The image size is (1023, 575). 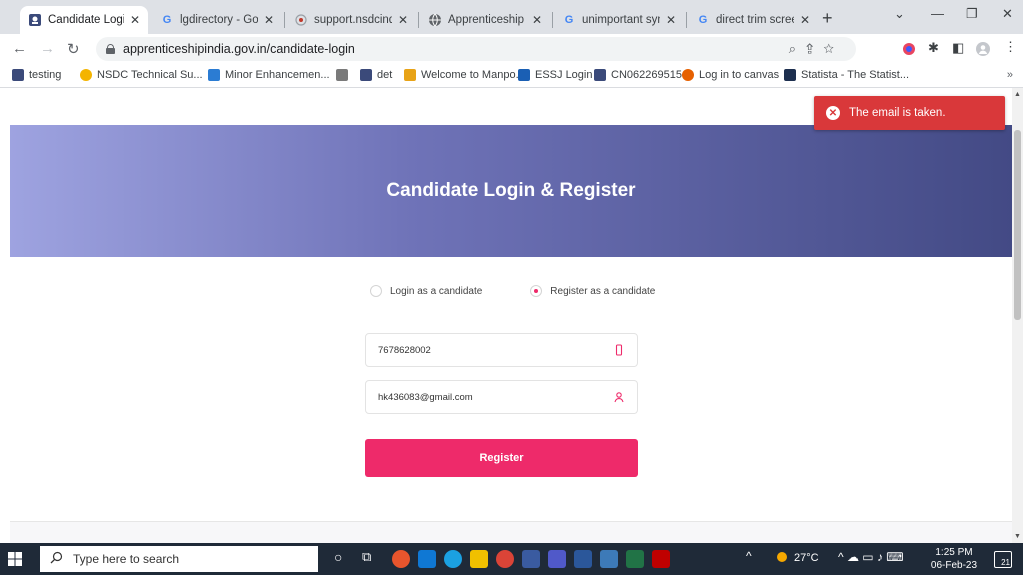 I want to click on bookmark-label: testing, so click(x=45, y=75).